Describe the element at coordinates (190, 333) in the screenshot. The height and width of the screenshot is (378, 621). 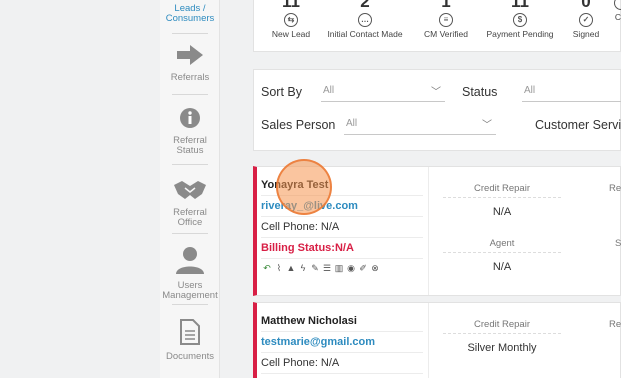
I see `document-icon` at that location.